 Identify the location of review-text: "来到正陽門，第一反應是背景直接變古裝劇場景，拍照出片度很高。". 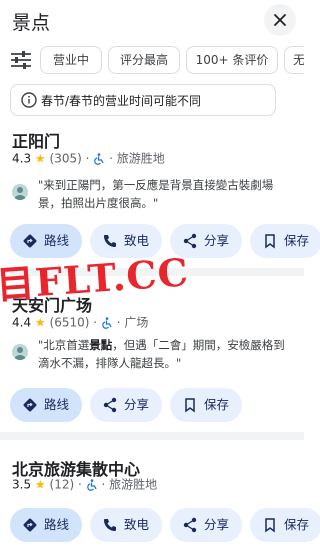
(156, 194).